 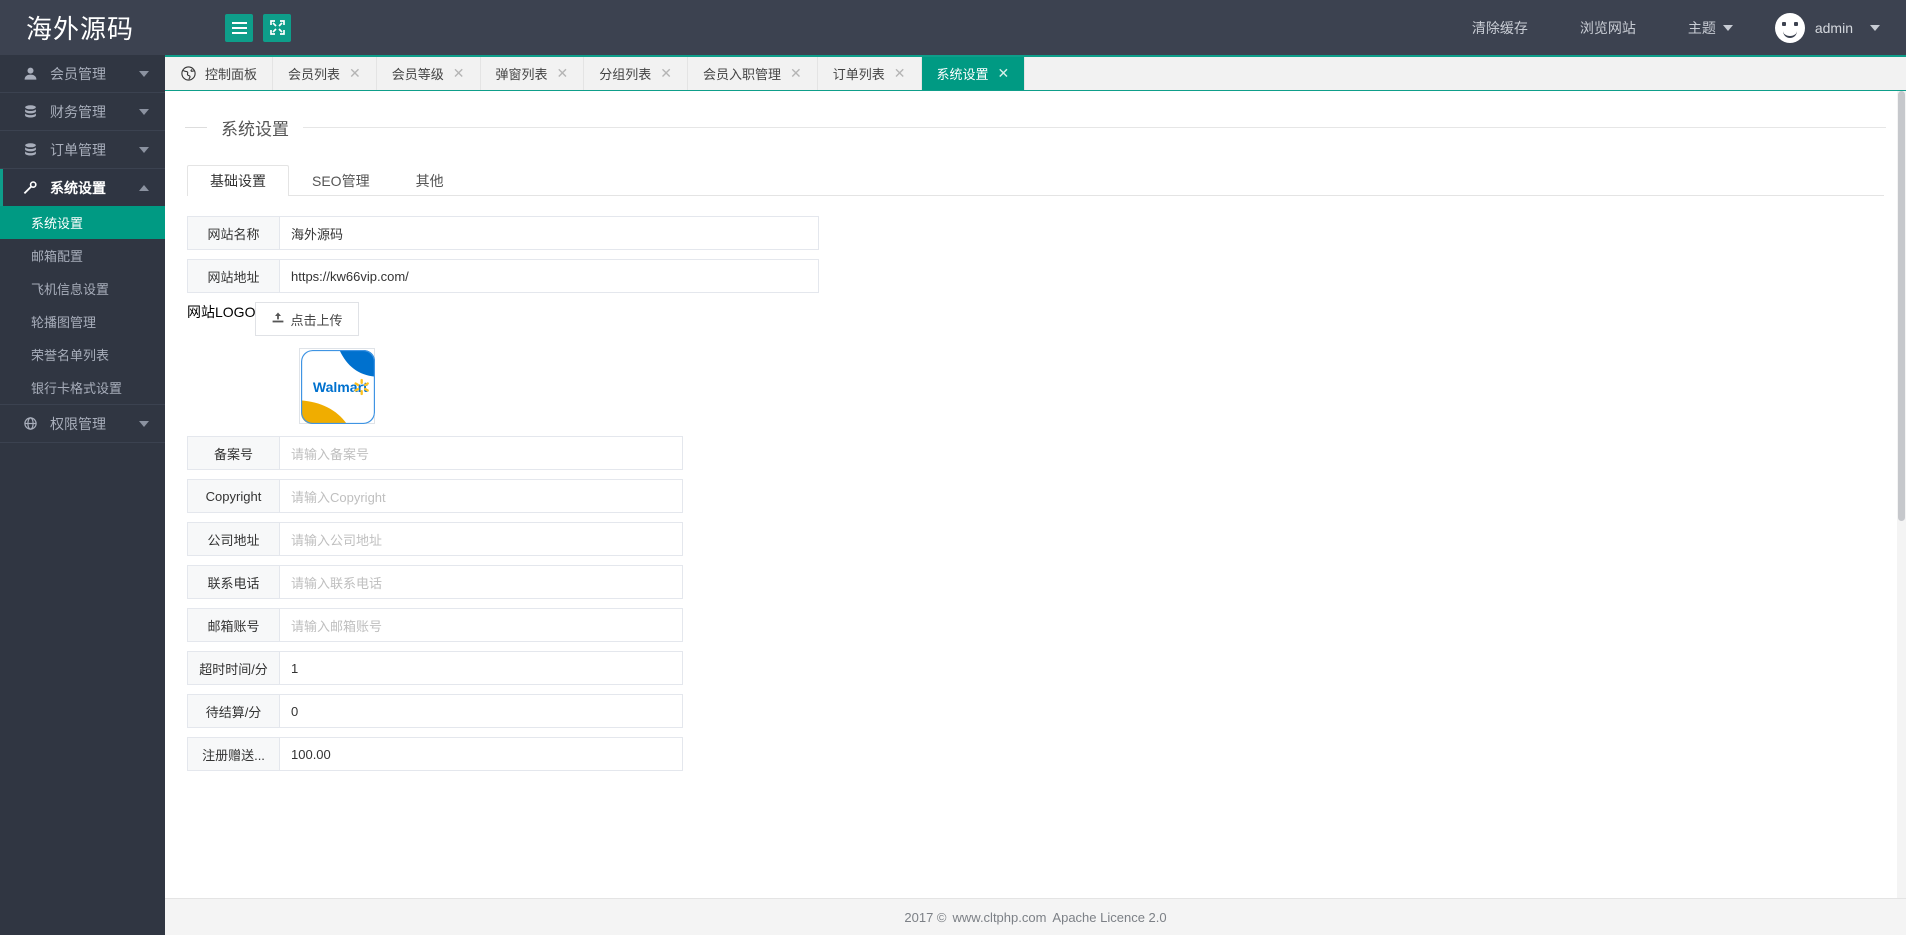 I want to click on site-url-input: https://kw66vip.com/, so click(x=549, y=276).